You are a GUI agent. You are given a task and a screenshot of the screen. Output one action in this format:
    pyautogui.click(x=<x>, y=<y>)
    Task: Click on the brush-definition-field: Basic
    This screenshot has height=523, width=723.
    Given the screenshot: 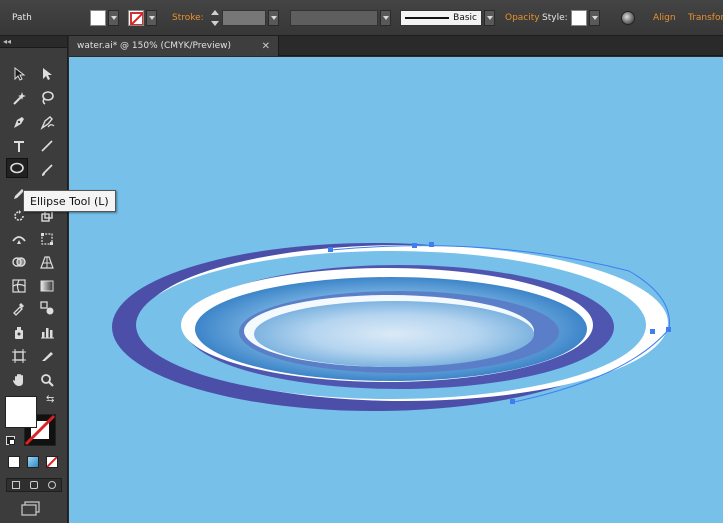 What is the action you would take?
    pyautogui.click(x=441, y=18)
    